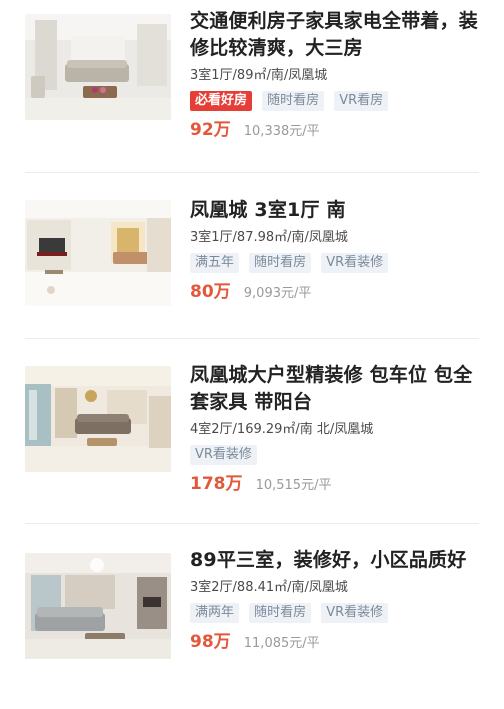 The width and height of the screenshot is (504, 709). What do you see at coordinates (337, 35) in the screenshot?
I see `listing-title: 交通便利房子家具家电全带着，装修比较清爽，大三房` at bounding box center [337, 35].